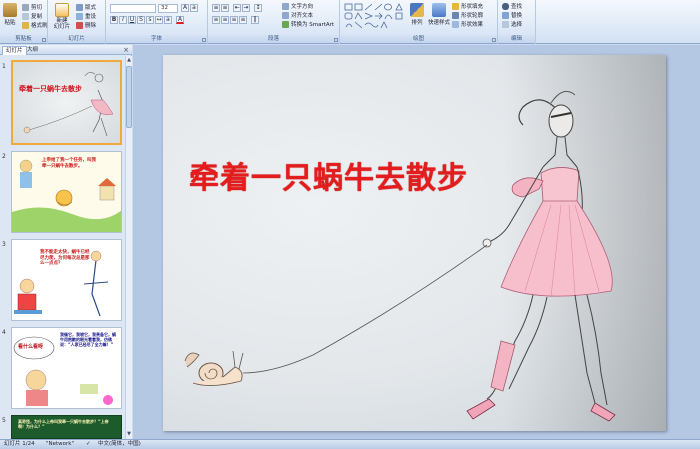 The height and width of the screenshot is (449, 700). I want to click on slide-number: 4, so click(4, 332).